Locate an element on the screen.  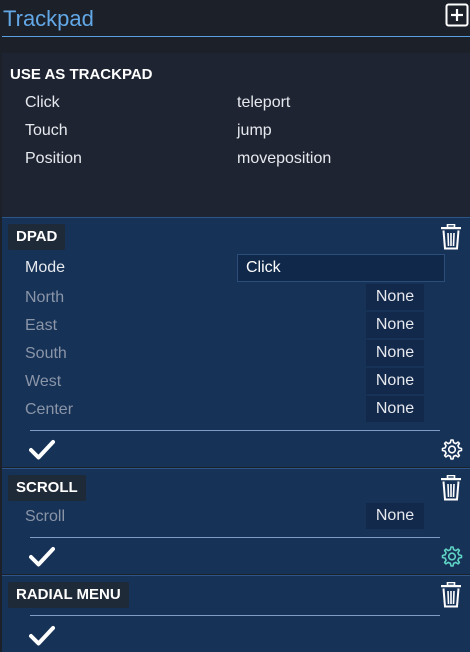
scroll-title: SCROLL is located at coordinates (47, 488).